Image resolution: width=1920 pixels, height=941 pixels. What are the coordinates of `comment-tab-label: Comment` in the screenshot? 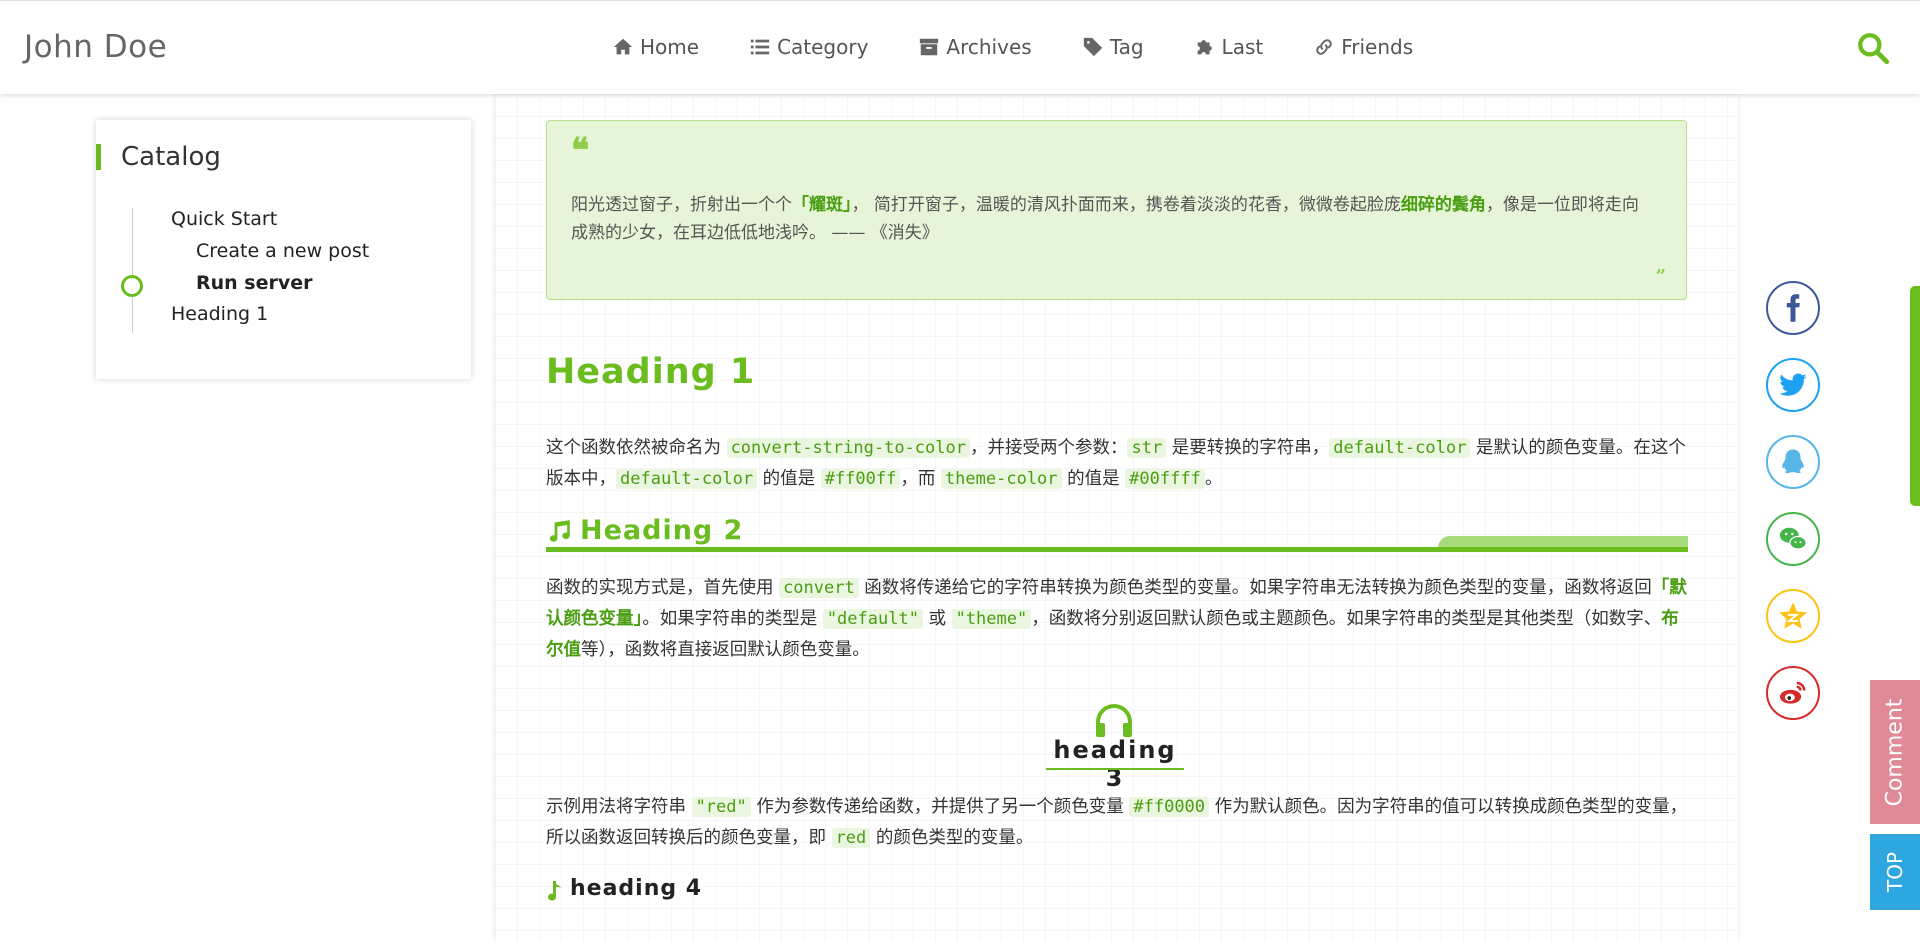 It's located at (1895, 752).